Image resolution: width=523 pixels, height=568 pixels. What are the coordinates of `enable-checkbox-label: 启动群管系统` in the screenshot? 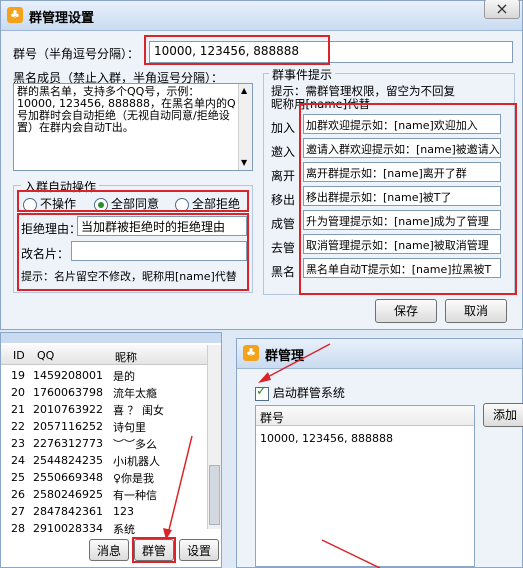 It's located at (308, 393).